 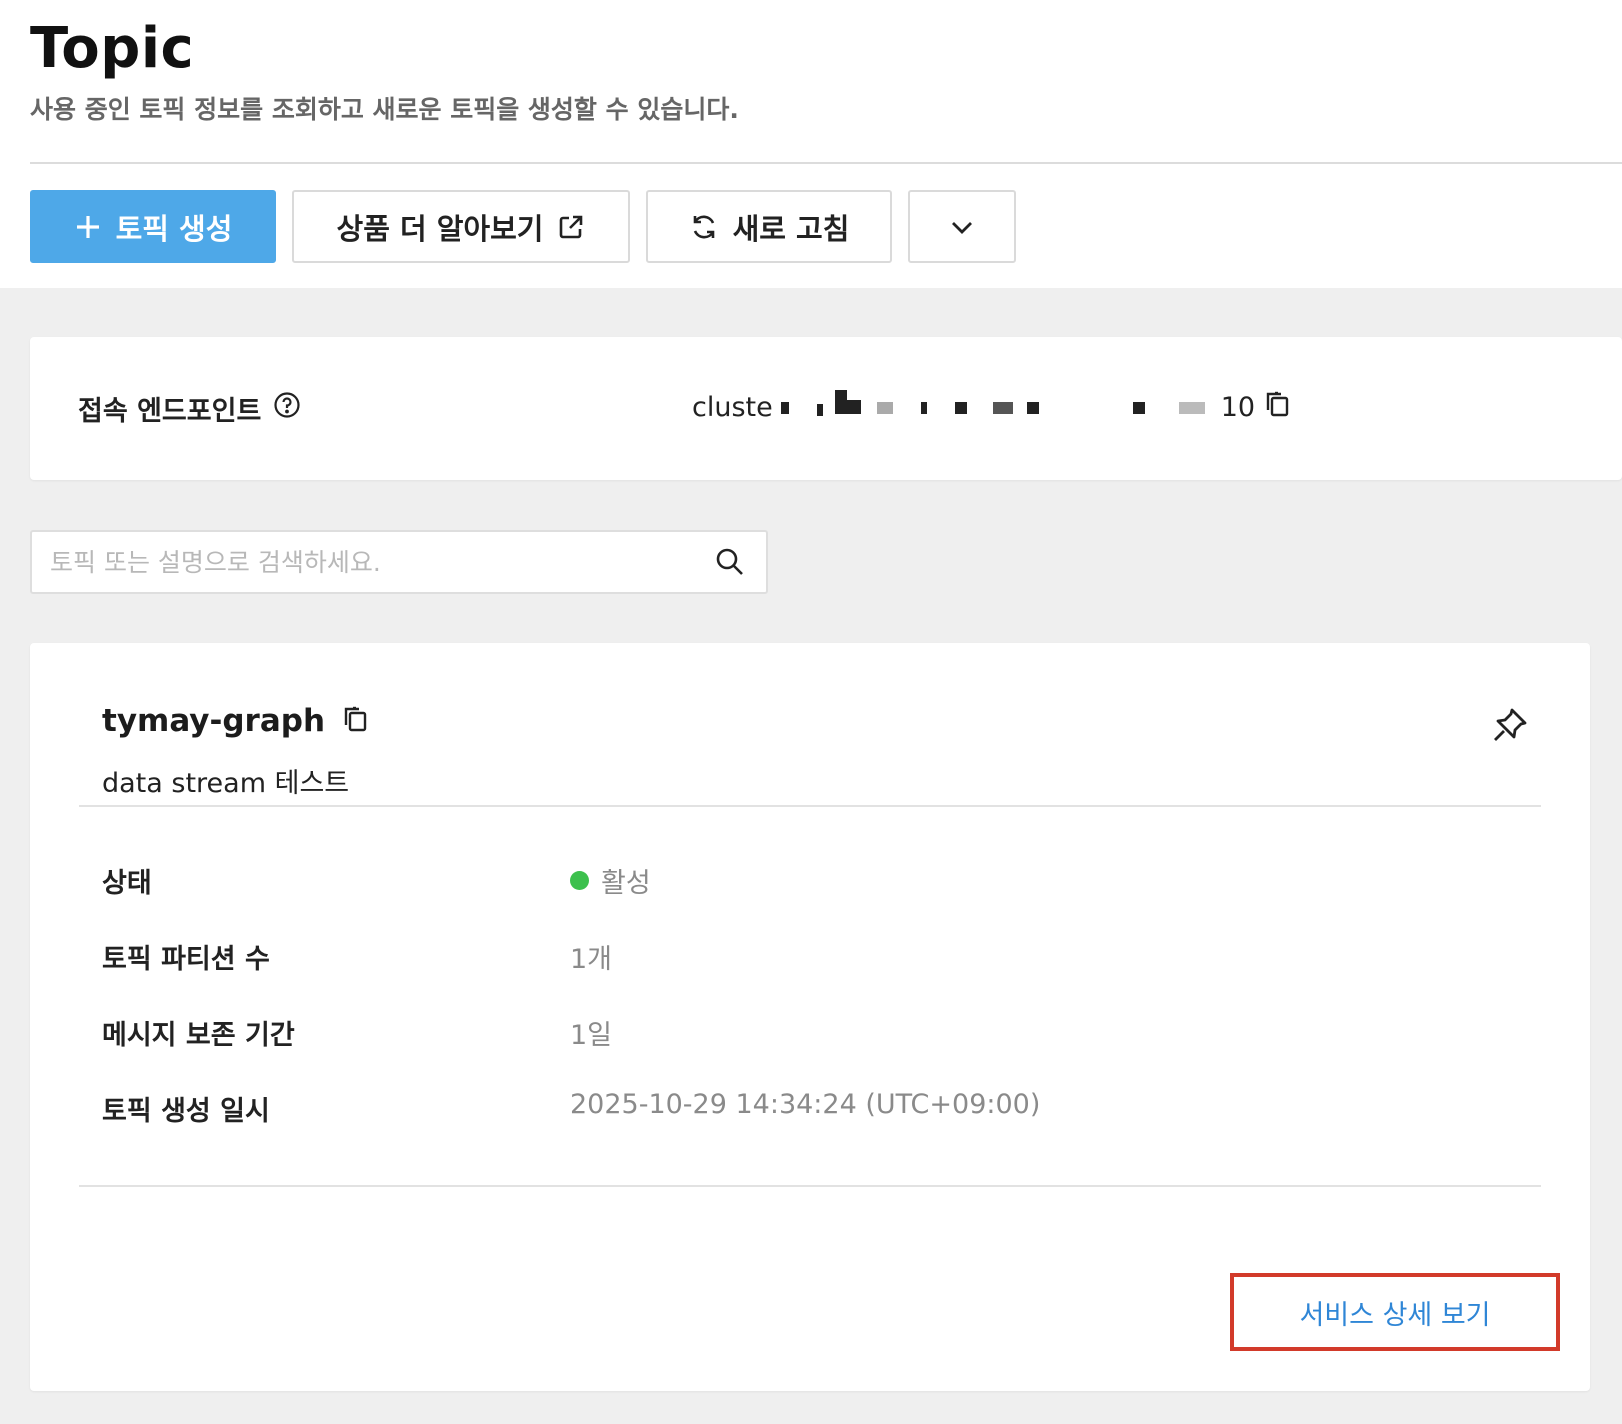 I want to click on endpoint-value-suffix: 10, so click(x=1238, y=407).